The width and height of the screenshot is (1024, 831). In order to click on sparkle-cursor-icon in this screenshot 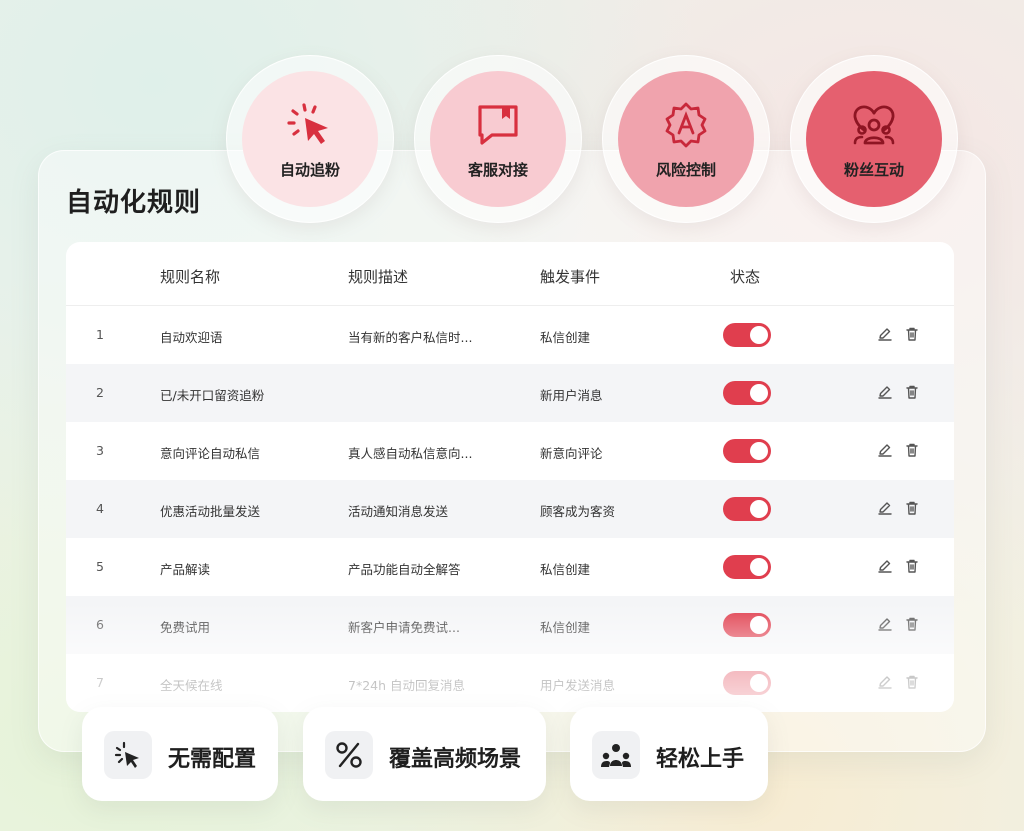, I will do `click(126, 754)`.